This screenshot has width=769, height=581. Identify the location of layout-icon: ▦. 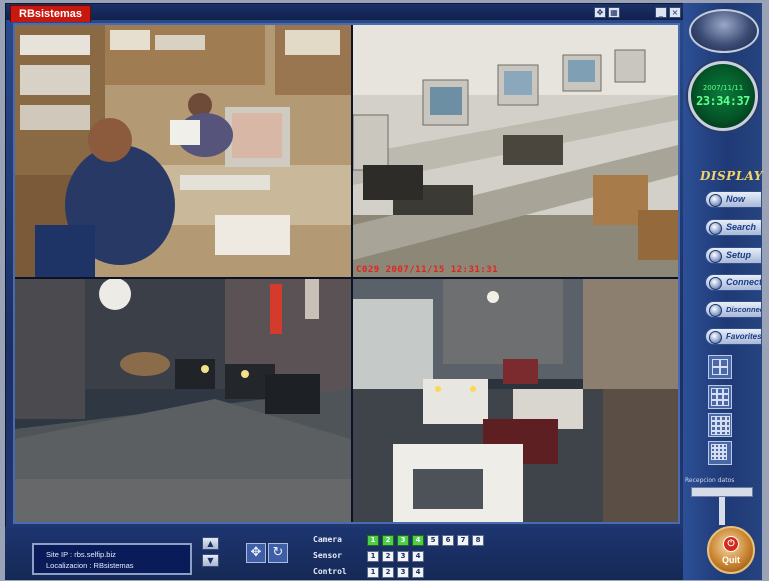
(614, 12).